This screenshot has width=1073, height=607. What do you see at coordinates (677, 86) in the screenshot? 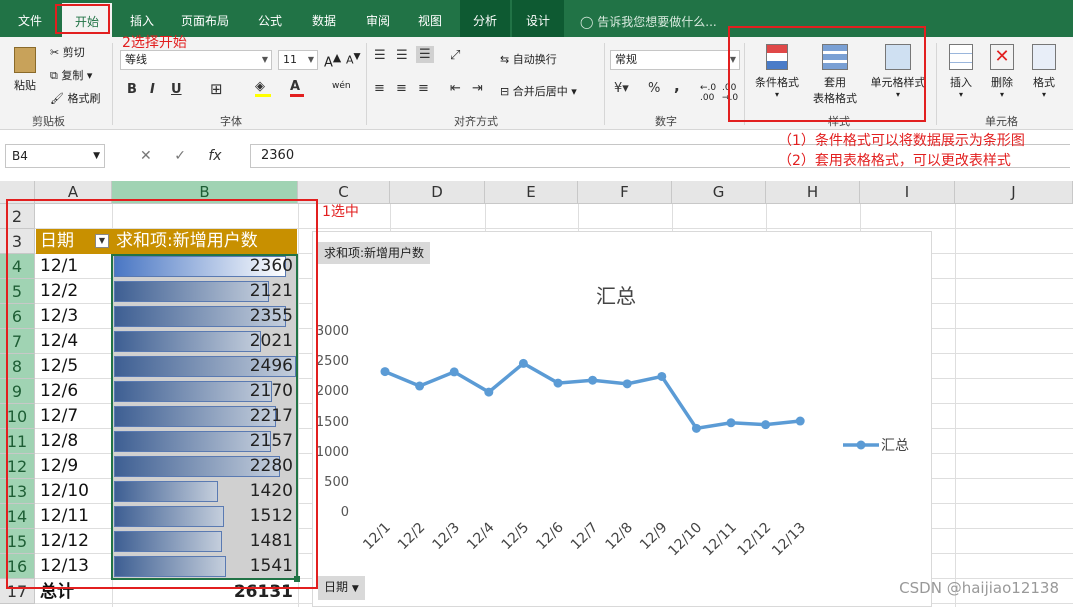
I see `comma-button: ,` at bounding box center [677, 86].